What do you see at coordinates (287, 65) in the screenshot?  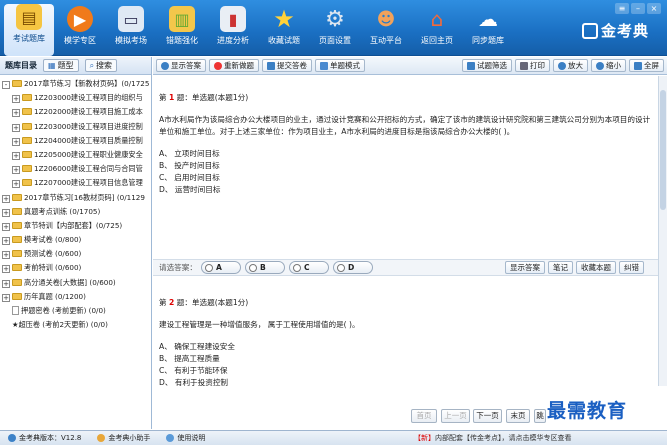 I see `submit-button: 提交答卷` at bounding box center [287, 65].